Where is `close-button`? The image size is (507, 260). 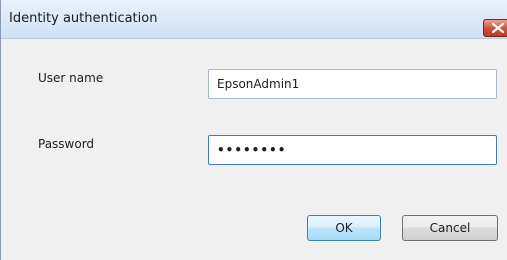
close-button is located at coordinates (495, 28).